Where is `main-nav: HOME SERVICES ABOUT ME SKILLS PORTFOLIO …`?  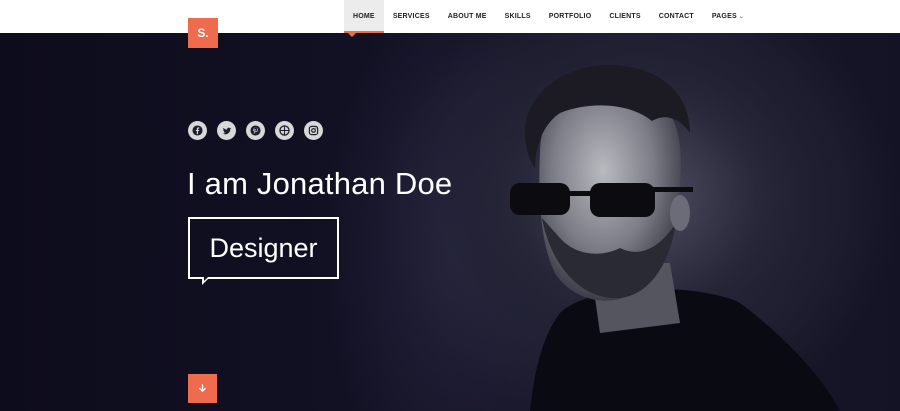 main-nav: HOME SERVICES ABOUT ME SKILLS PORTFOLIO … is located at coordinates (548, 18).